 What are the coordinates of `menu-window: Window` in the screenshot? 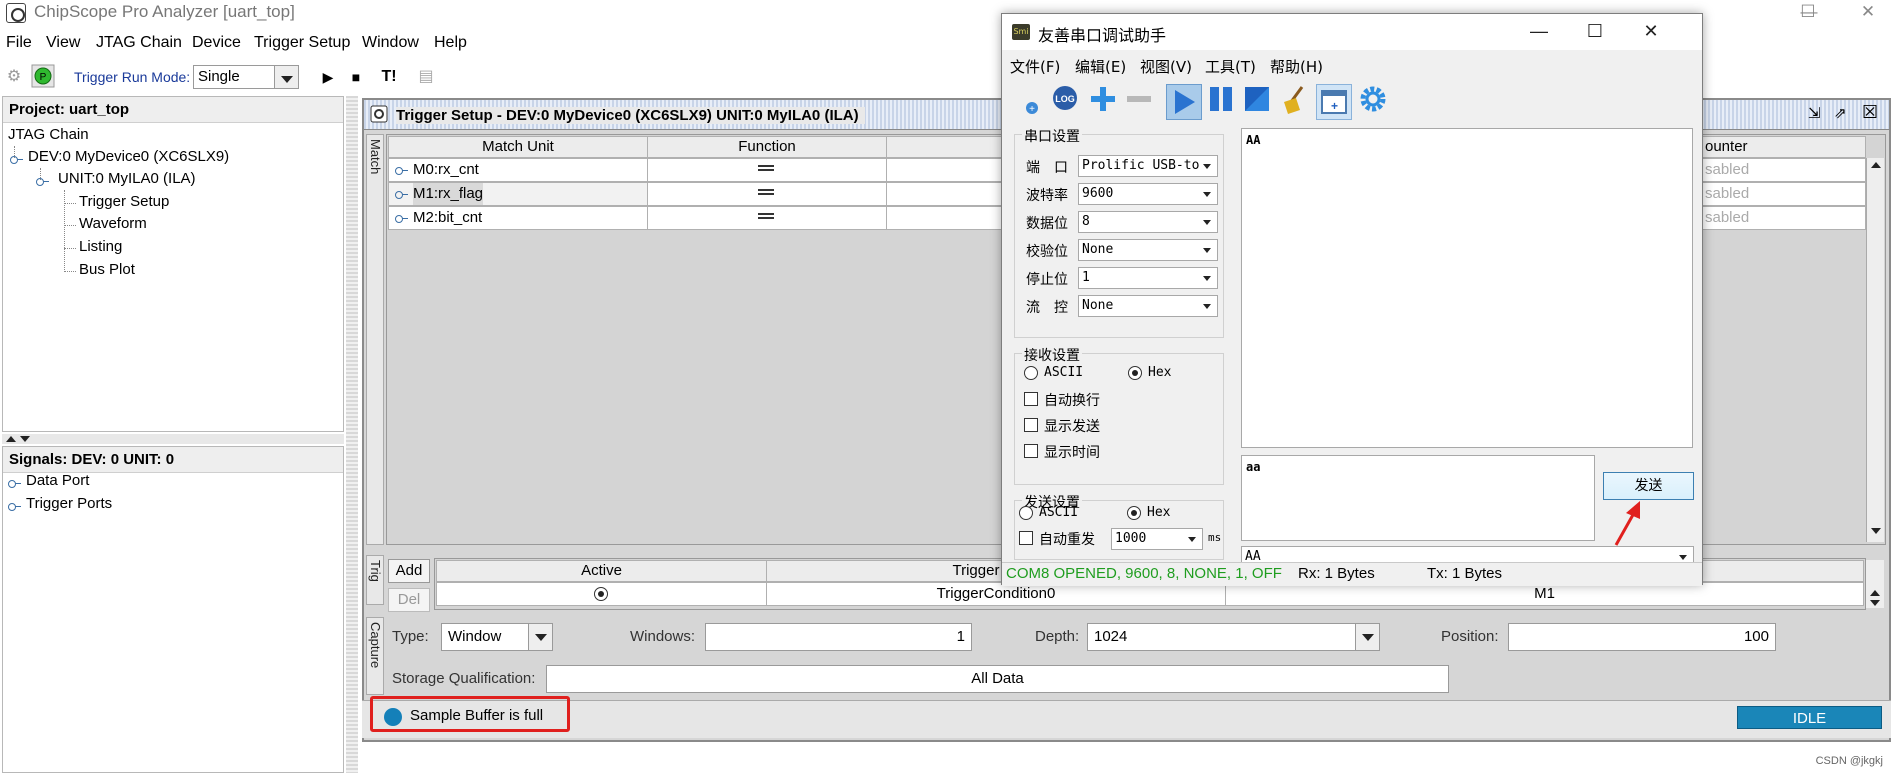 It's located at (390, 43).